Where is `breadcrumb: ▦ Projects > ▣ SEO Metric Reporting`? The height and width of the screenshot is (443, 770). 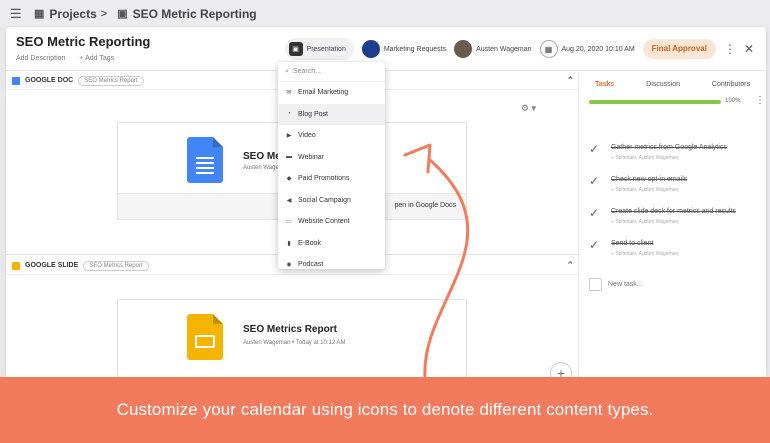 breadcrumb: ▦ Projects > ▣ SEO Metric Reporting is located at coordinates (142, 14).